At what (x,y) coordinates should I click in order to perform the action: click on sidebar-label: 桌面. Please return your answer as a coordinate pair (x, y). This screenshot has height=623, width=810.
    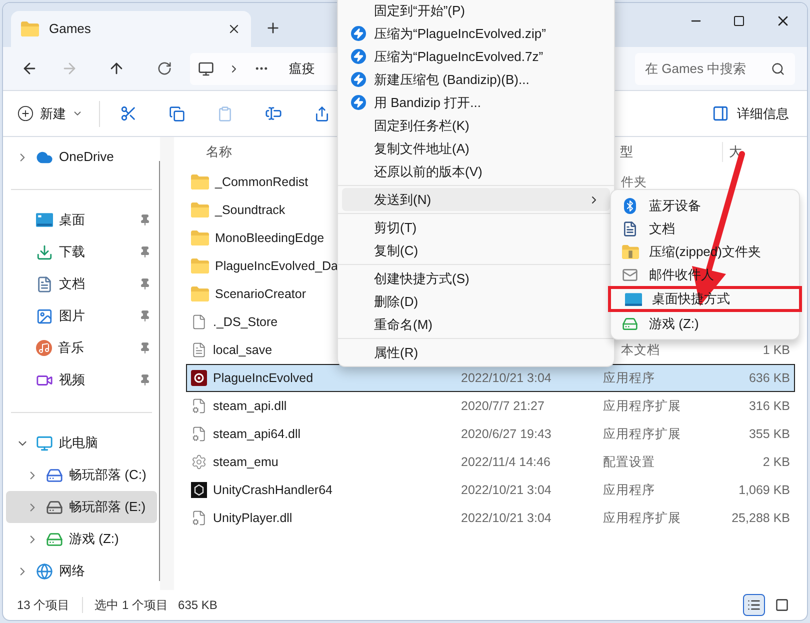
    Looking at the image, I should click on (72, 220).